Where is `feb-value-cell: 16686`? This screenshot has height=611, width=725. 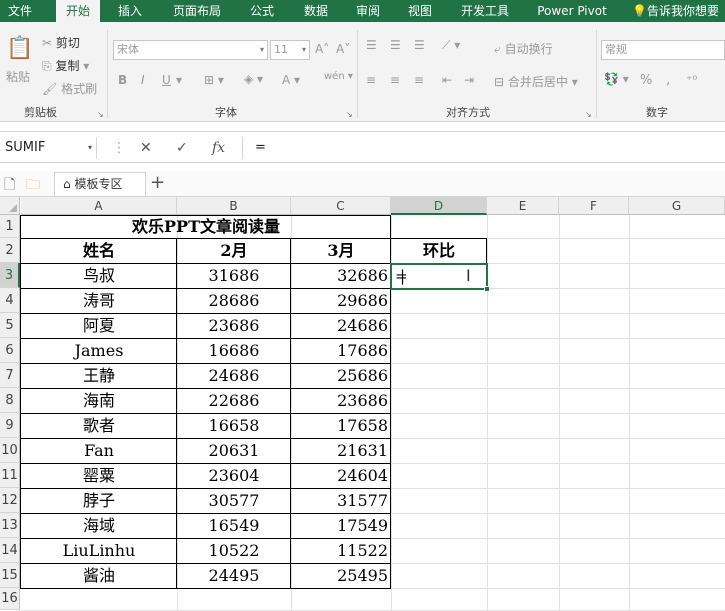
feb-value-cell: 16686 is located at coordinates (234, 350).